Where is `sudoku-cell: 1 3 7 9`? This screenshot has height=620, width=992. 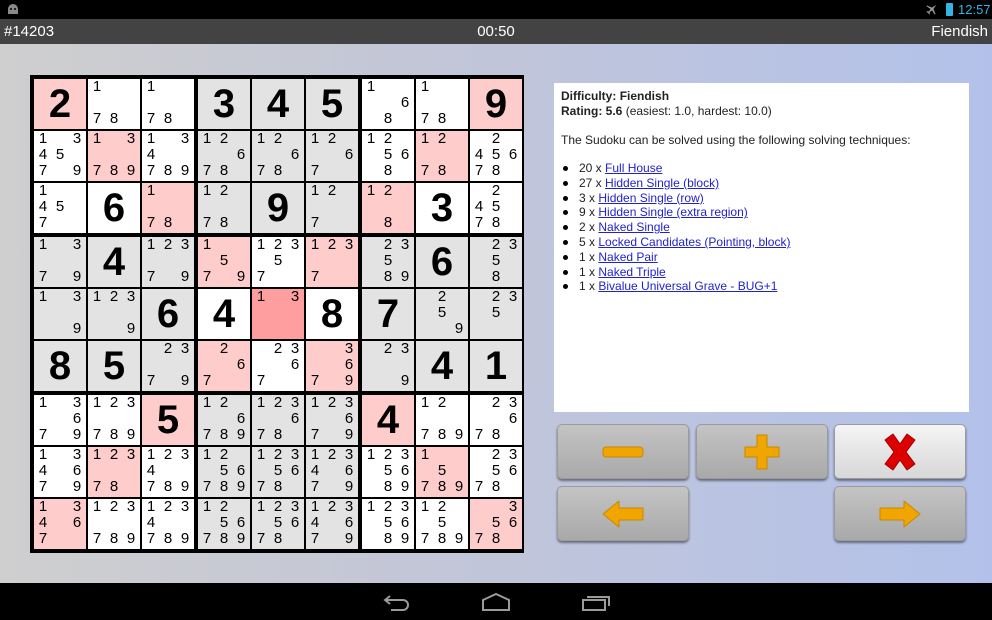 sudoku-cell: 1 3 7 9 is located at coordinates (60, 262).